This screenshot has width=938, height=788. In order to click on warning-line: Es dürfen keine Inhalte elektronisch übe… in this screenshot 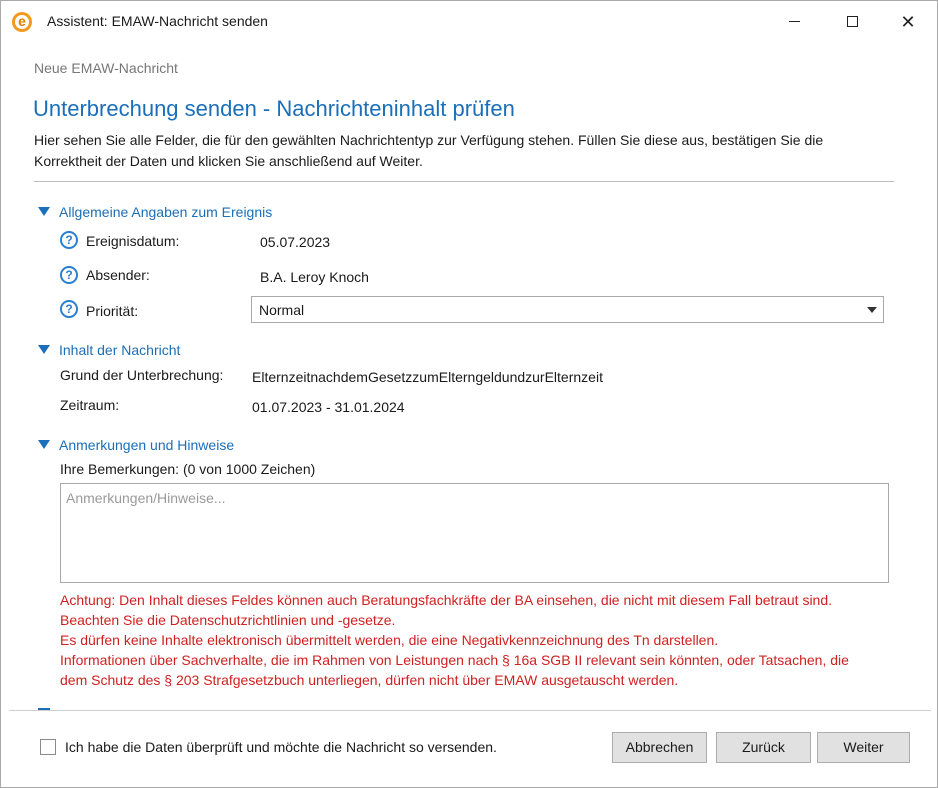, I will do `click(389, 640)`.